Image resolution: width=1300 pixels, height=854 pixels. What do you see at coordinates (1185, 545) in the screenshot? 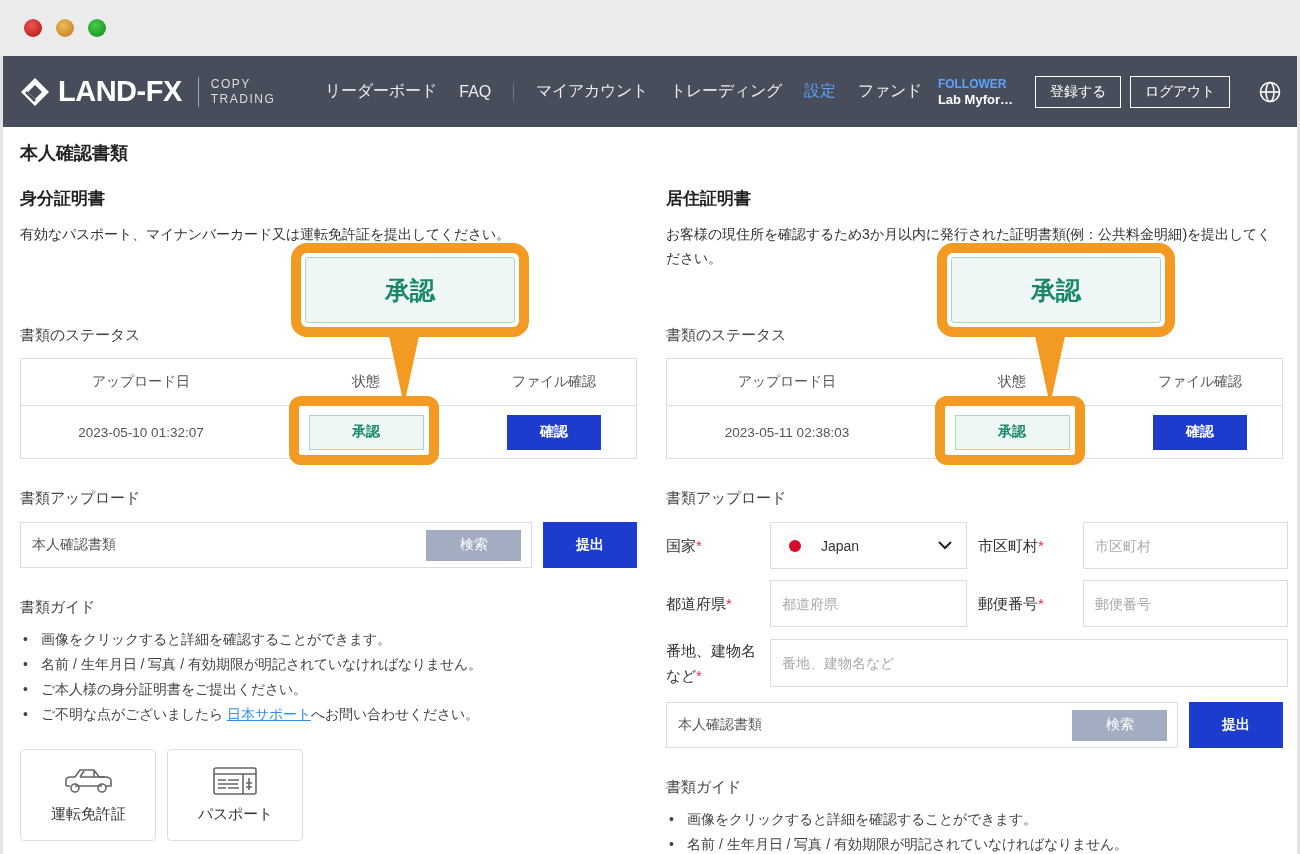
I see `input-field: 市区町村` at bounding box center [1185, 545].